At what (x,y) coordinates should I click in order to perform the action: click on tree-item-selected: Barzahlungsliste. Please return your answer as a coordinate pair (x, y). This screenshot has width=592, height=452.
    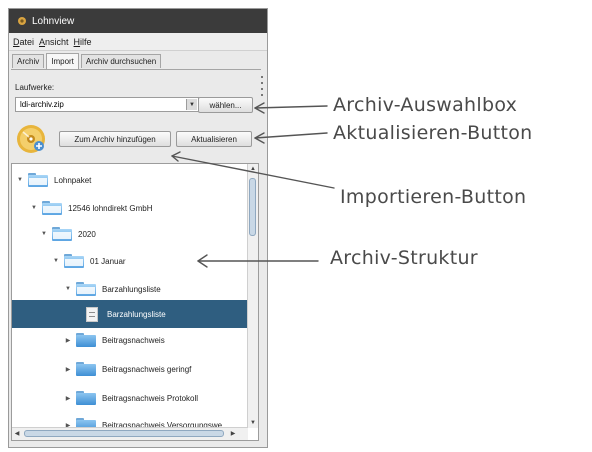
    Looking at the image, I should click on (135, 314).